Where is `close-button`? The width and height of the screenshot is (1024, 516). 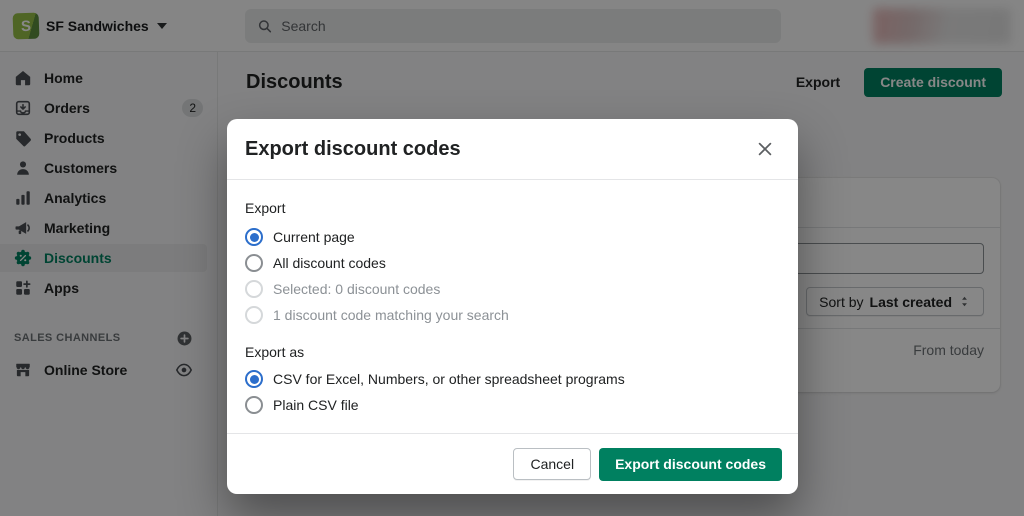 close-button is located at coordinates (765, 149).